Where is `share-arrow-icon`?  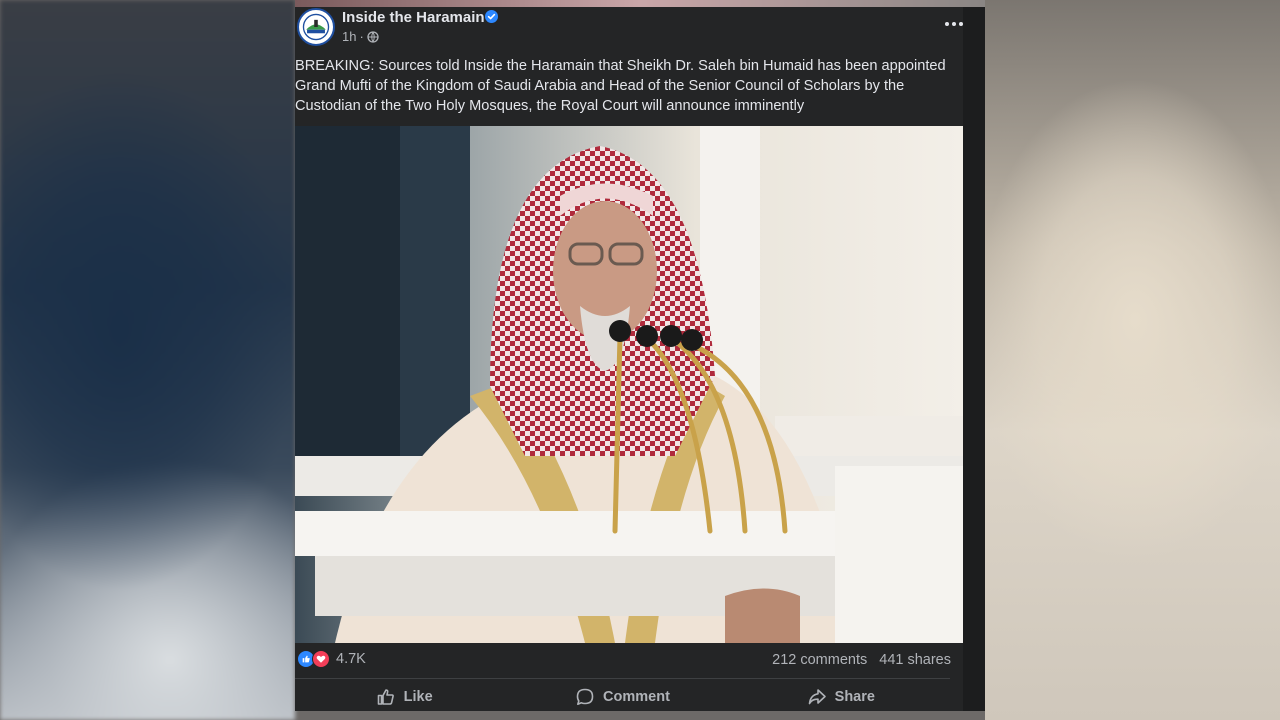
share-arrow-icon is located at coordinates (817, 697).